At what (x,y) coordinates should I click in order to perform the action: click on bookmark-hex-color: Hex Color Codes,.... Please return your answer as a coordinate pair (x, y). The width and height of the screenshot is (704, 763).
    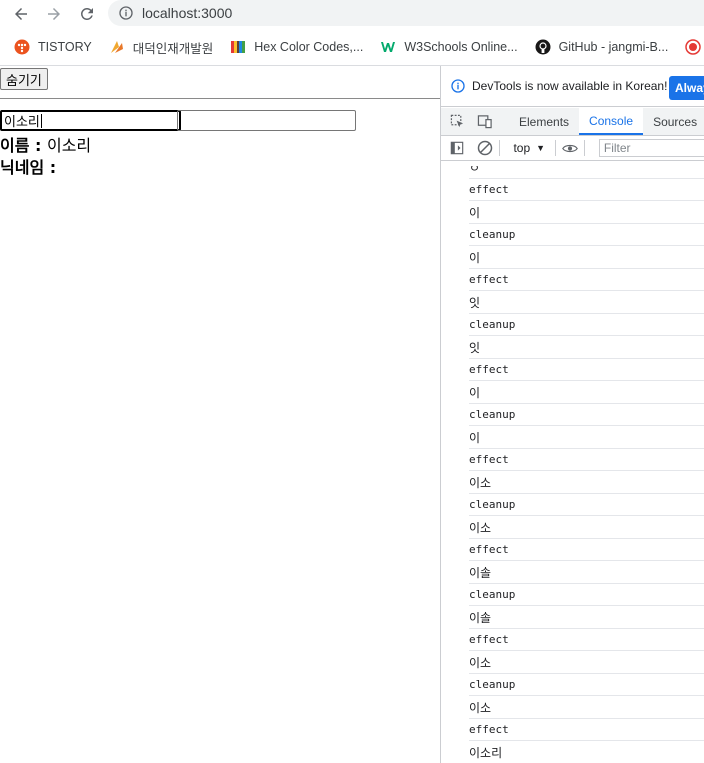
    Looking at the image, I should click on (296, 47).